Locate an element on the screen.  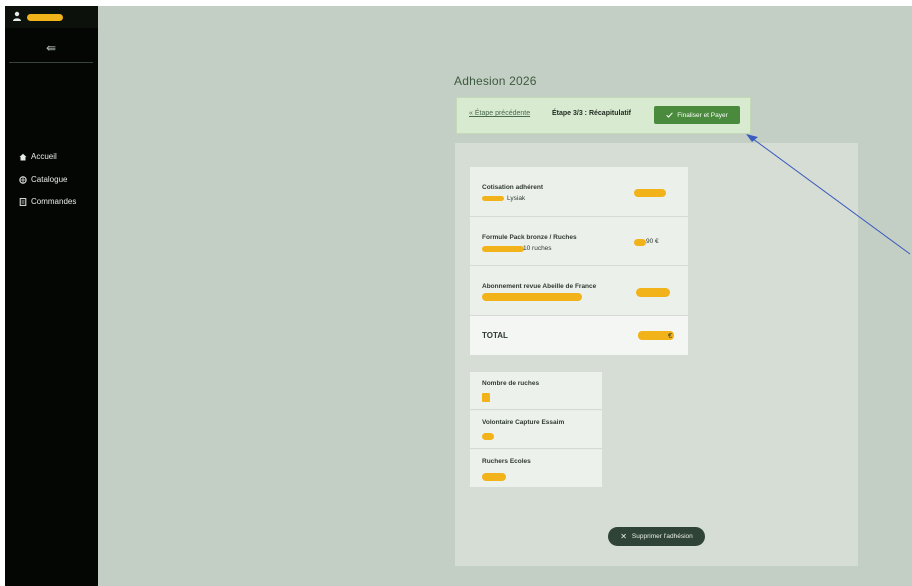
arrow-head-icon is located at coordinates (752, 138).